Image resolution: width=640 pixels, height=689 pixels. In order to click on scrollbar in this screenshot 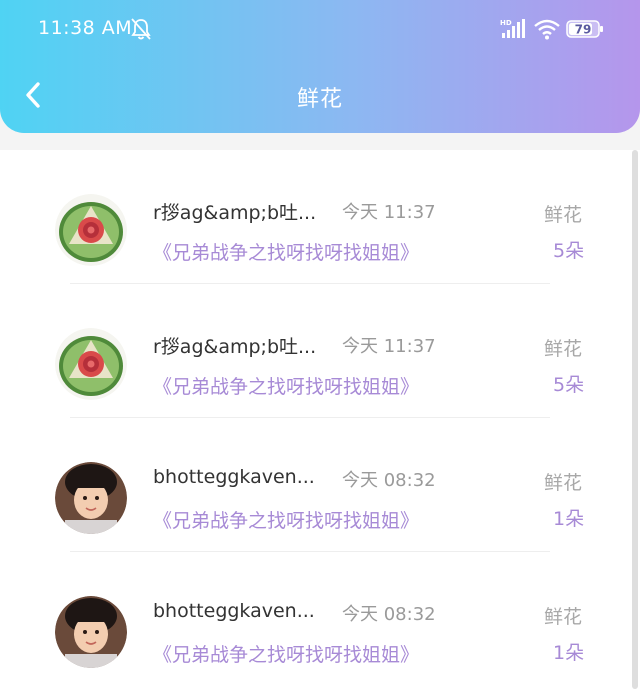, I will do `click(635, 419)`.